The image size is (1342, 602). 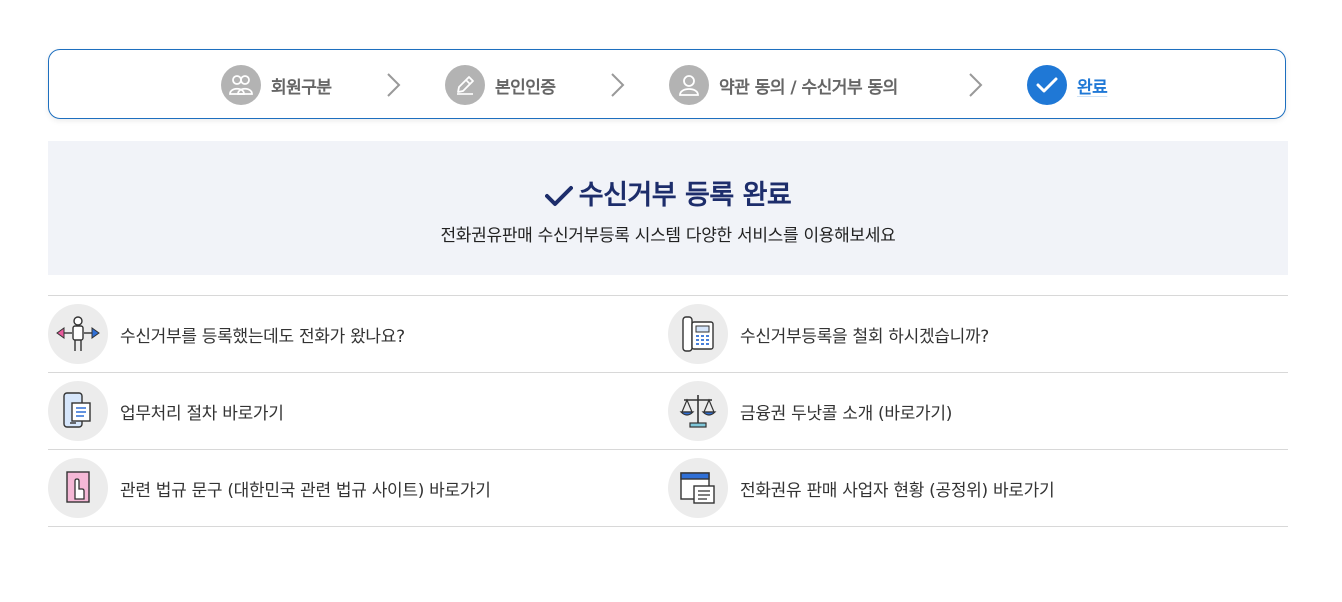 I want to click on banner-title: 수신거부 등록 완료, so click(x=668, y=192).